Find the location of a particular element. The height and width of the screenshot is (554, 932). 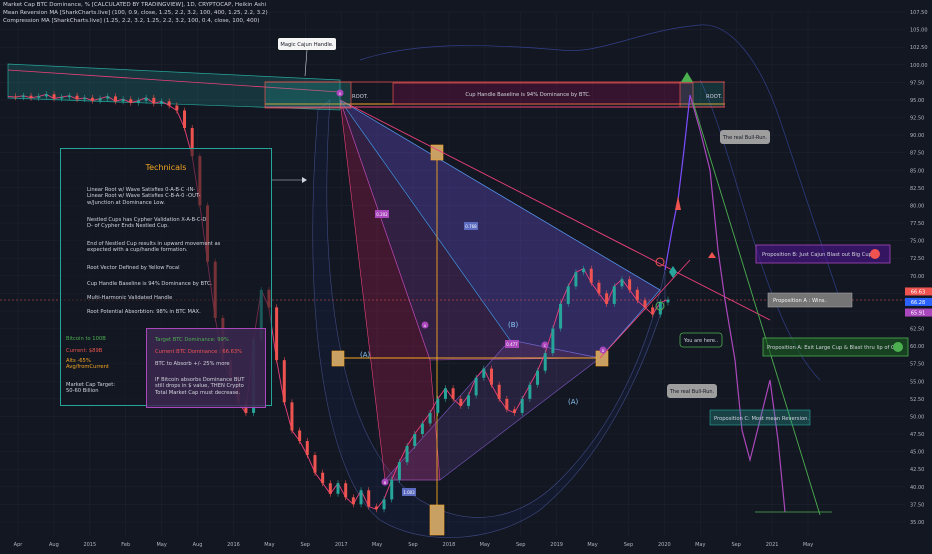

y-tick-label: 37.50 is located at coordinates (917, 505).